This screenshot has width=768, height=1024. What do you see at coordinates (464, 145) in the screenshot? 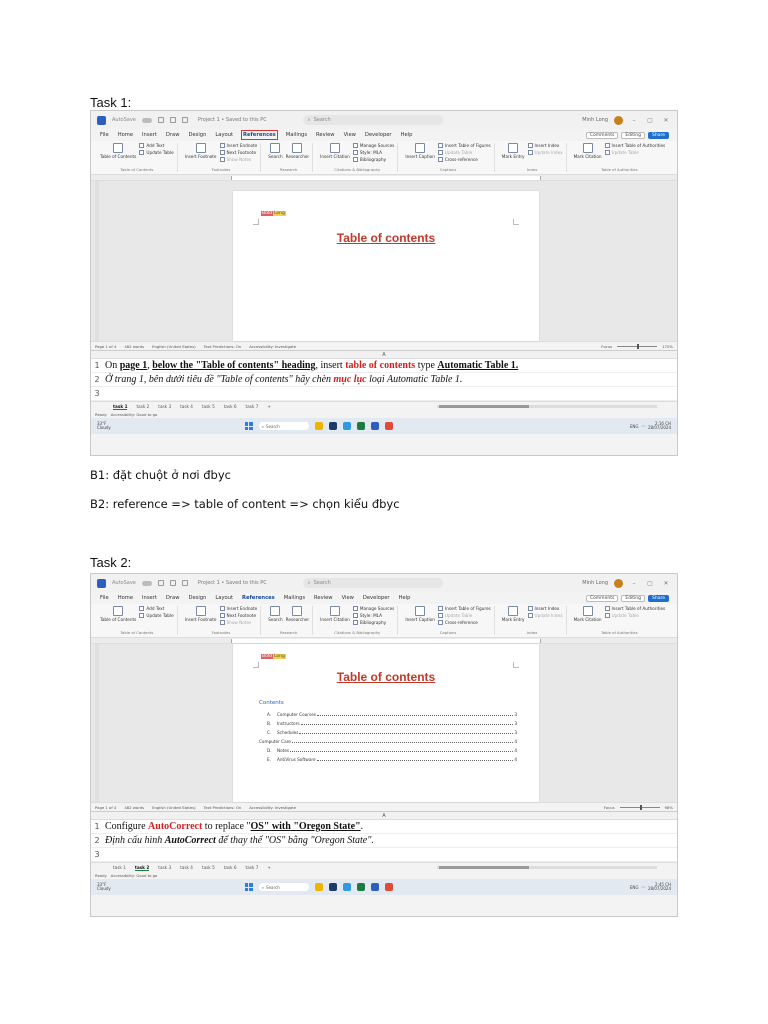
I see `insert-tof-button: Insert Table of Figures` at bounding box center [464, 145].